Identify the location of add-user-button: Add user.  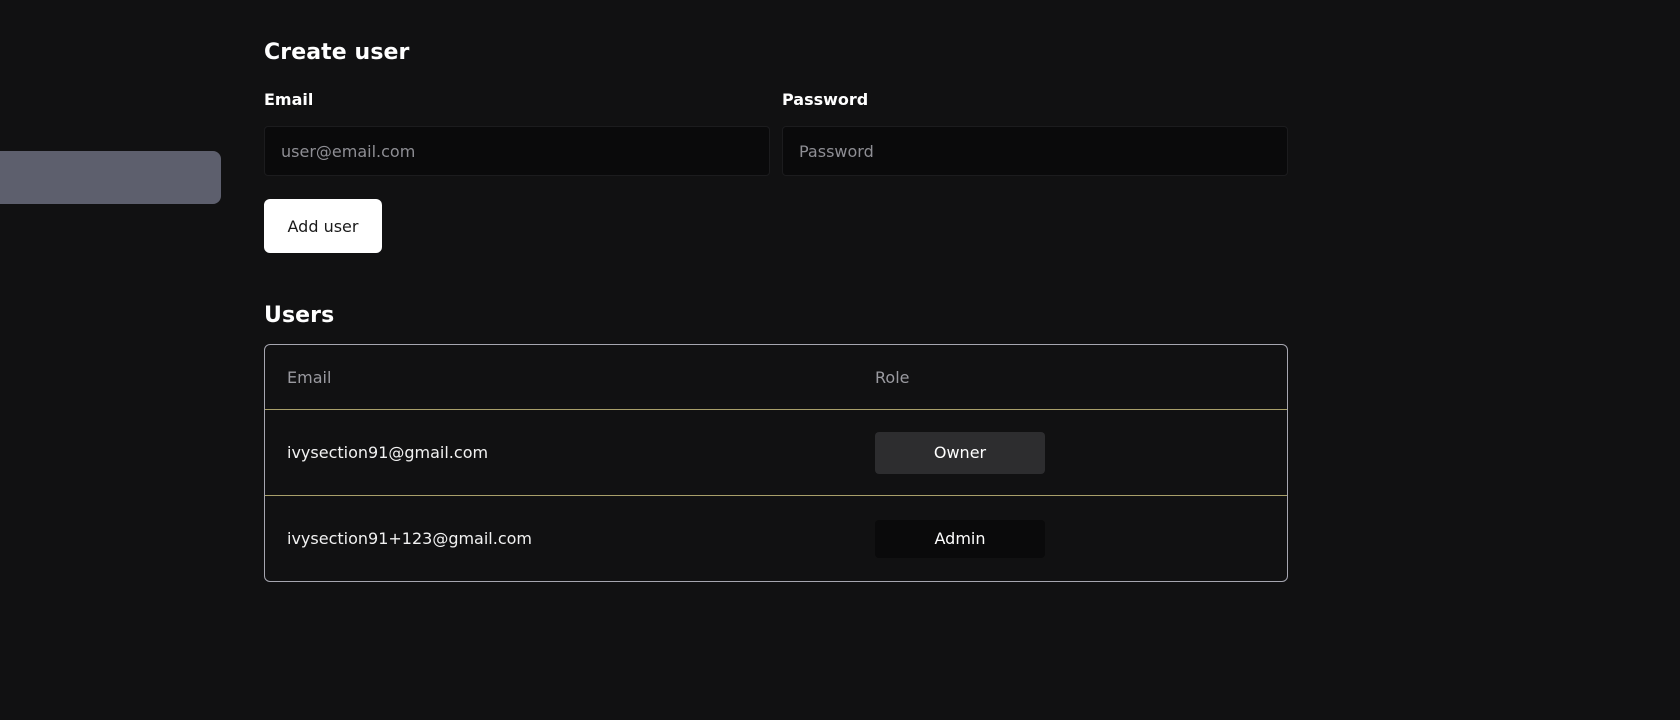
(323, 226).